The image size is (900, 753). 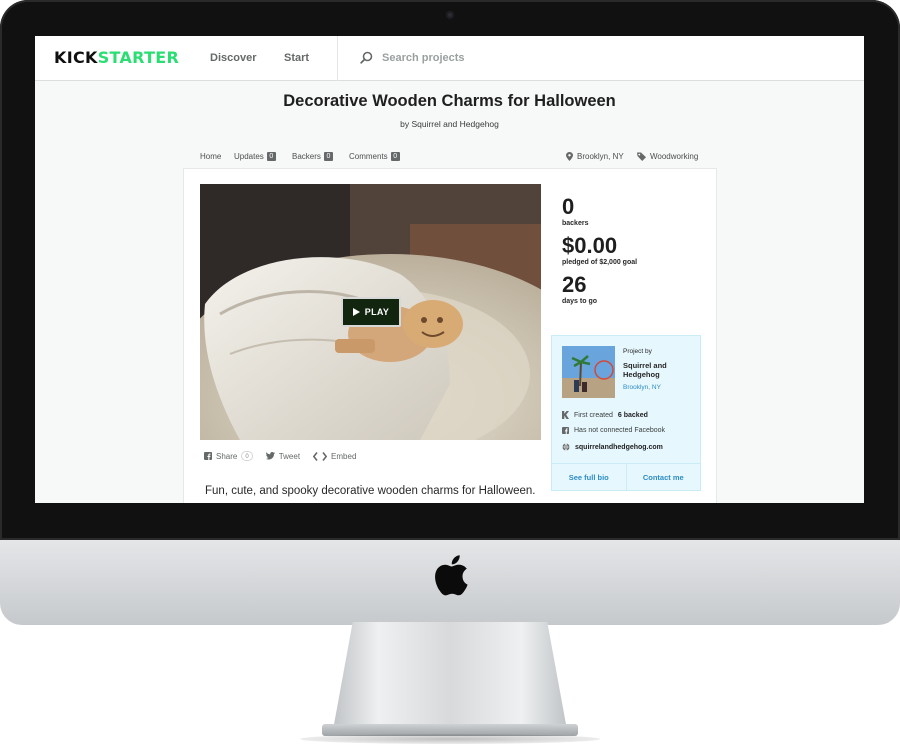 I want to click on category-link: Woodworking, so click(x=667, y=156).